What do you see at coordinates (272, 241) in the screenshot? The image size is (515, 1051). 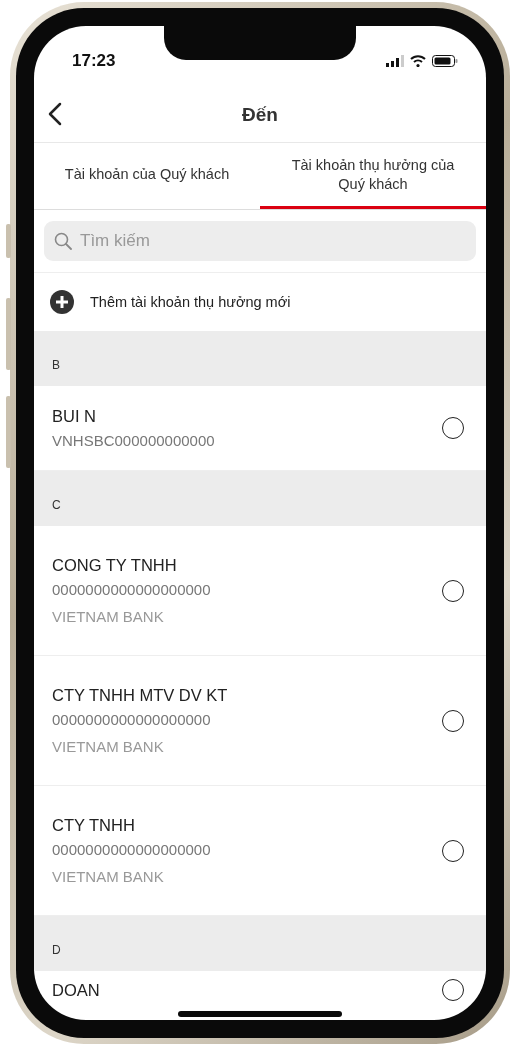 I see `search-input: Tìm kiếm` at bounding box center [272, 241].